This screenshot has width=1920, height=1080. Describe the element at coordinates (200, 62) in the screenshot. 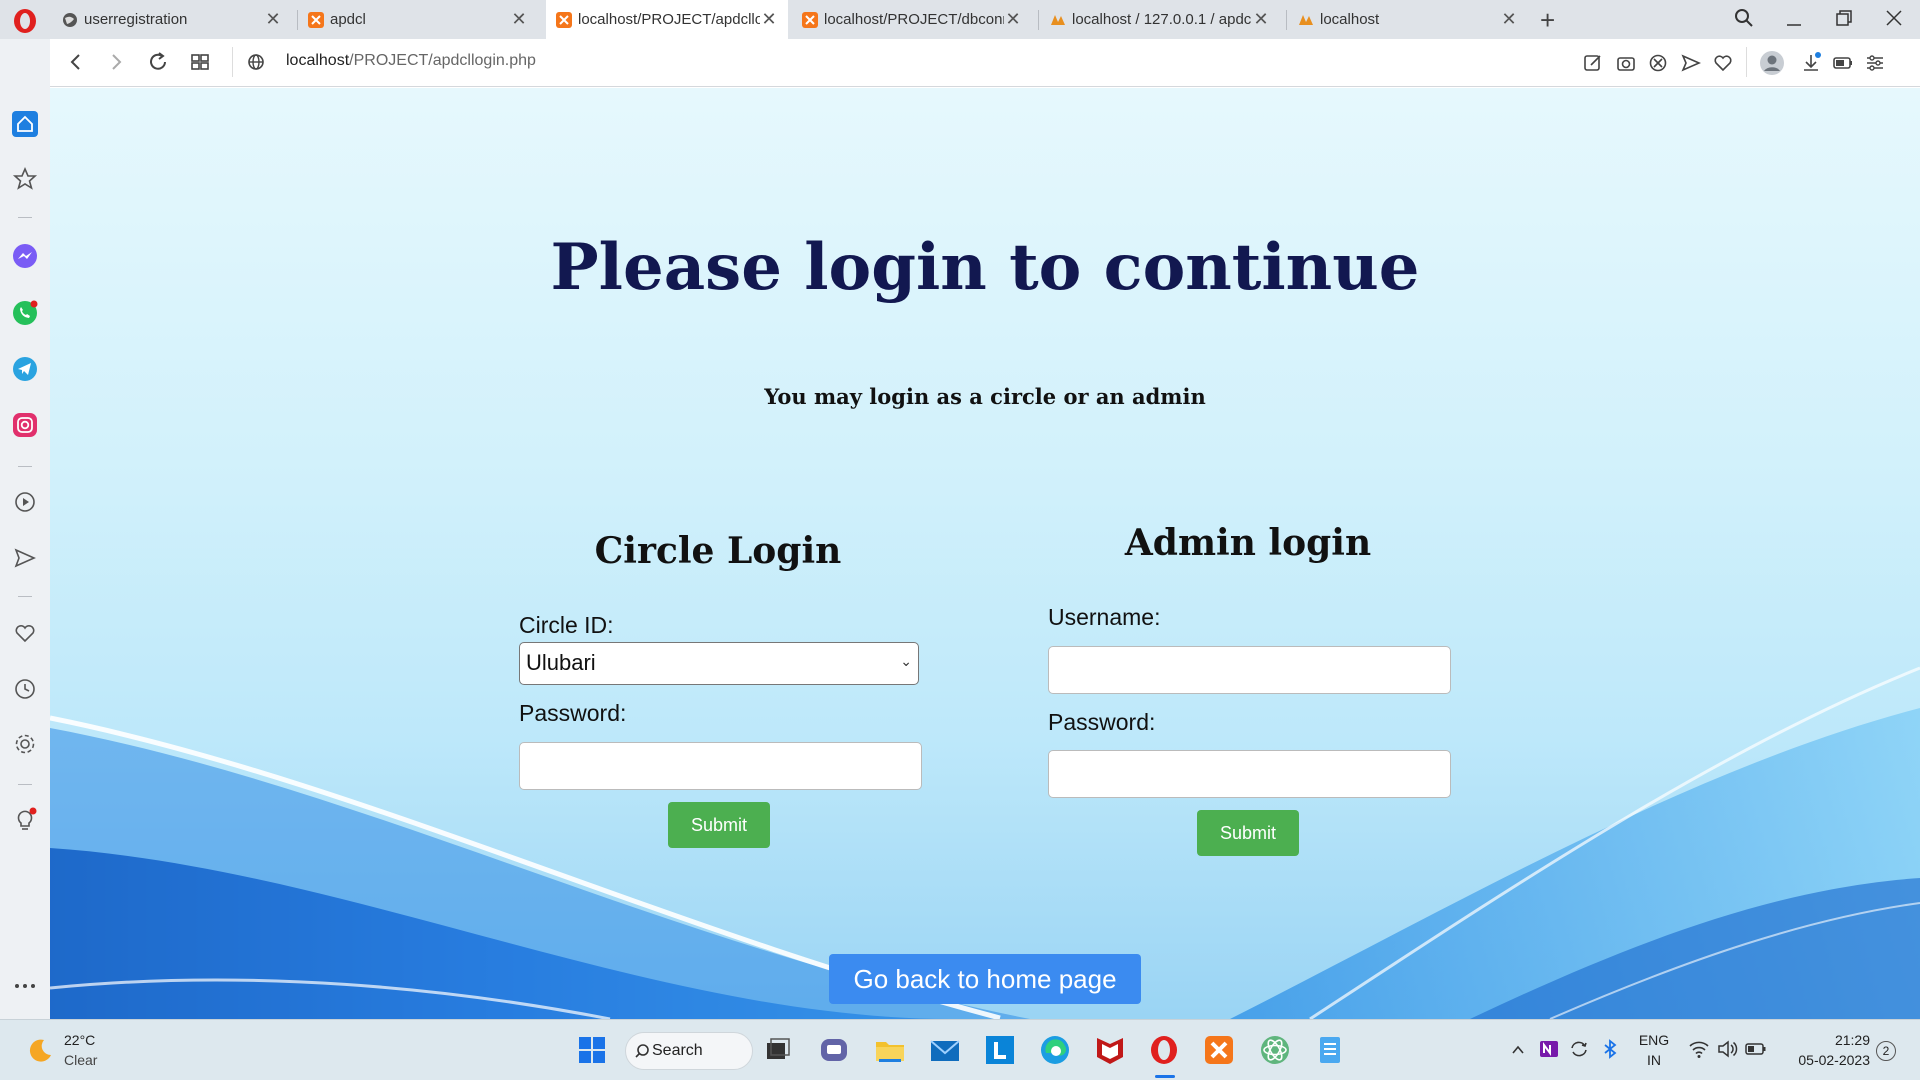

I see `tabs-grid-icon` at that location.